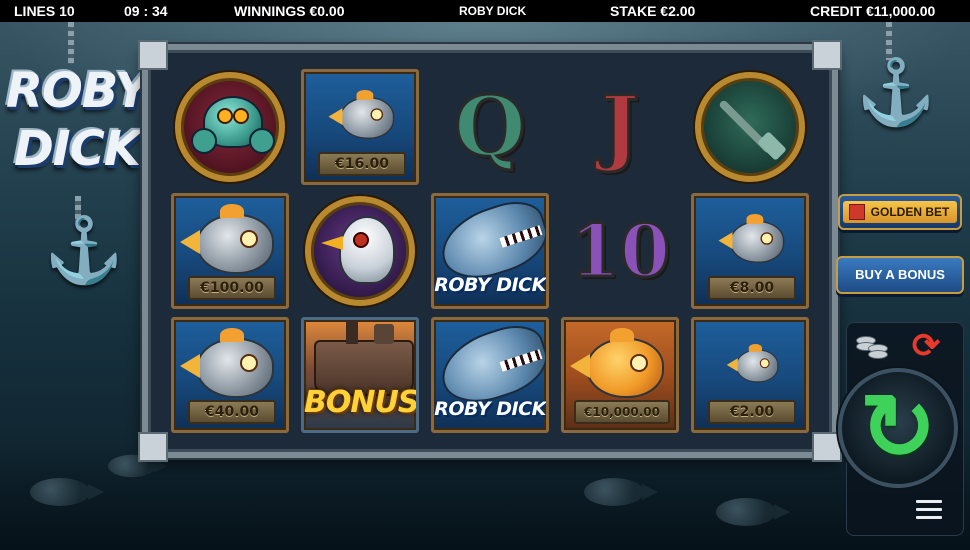 The width and height of the screenshot is (970, 550). I want to click on gold-fish-icon, so click(617, 363).